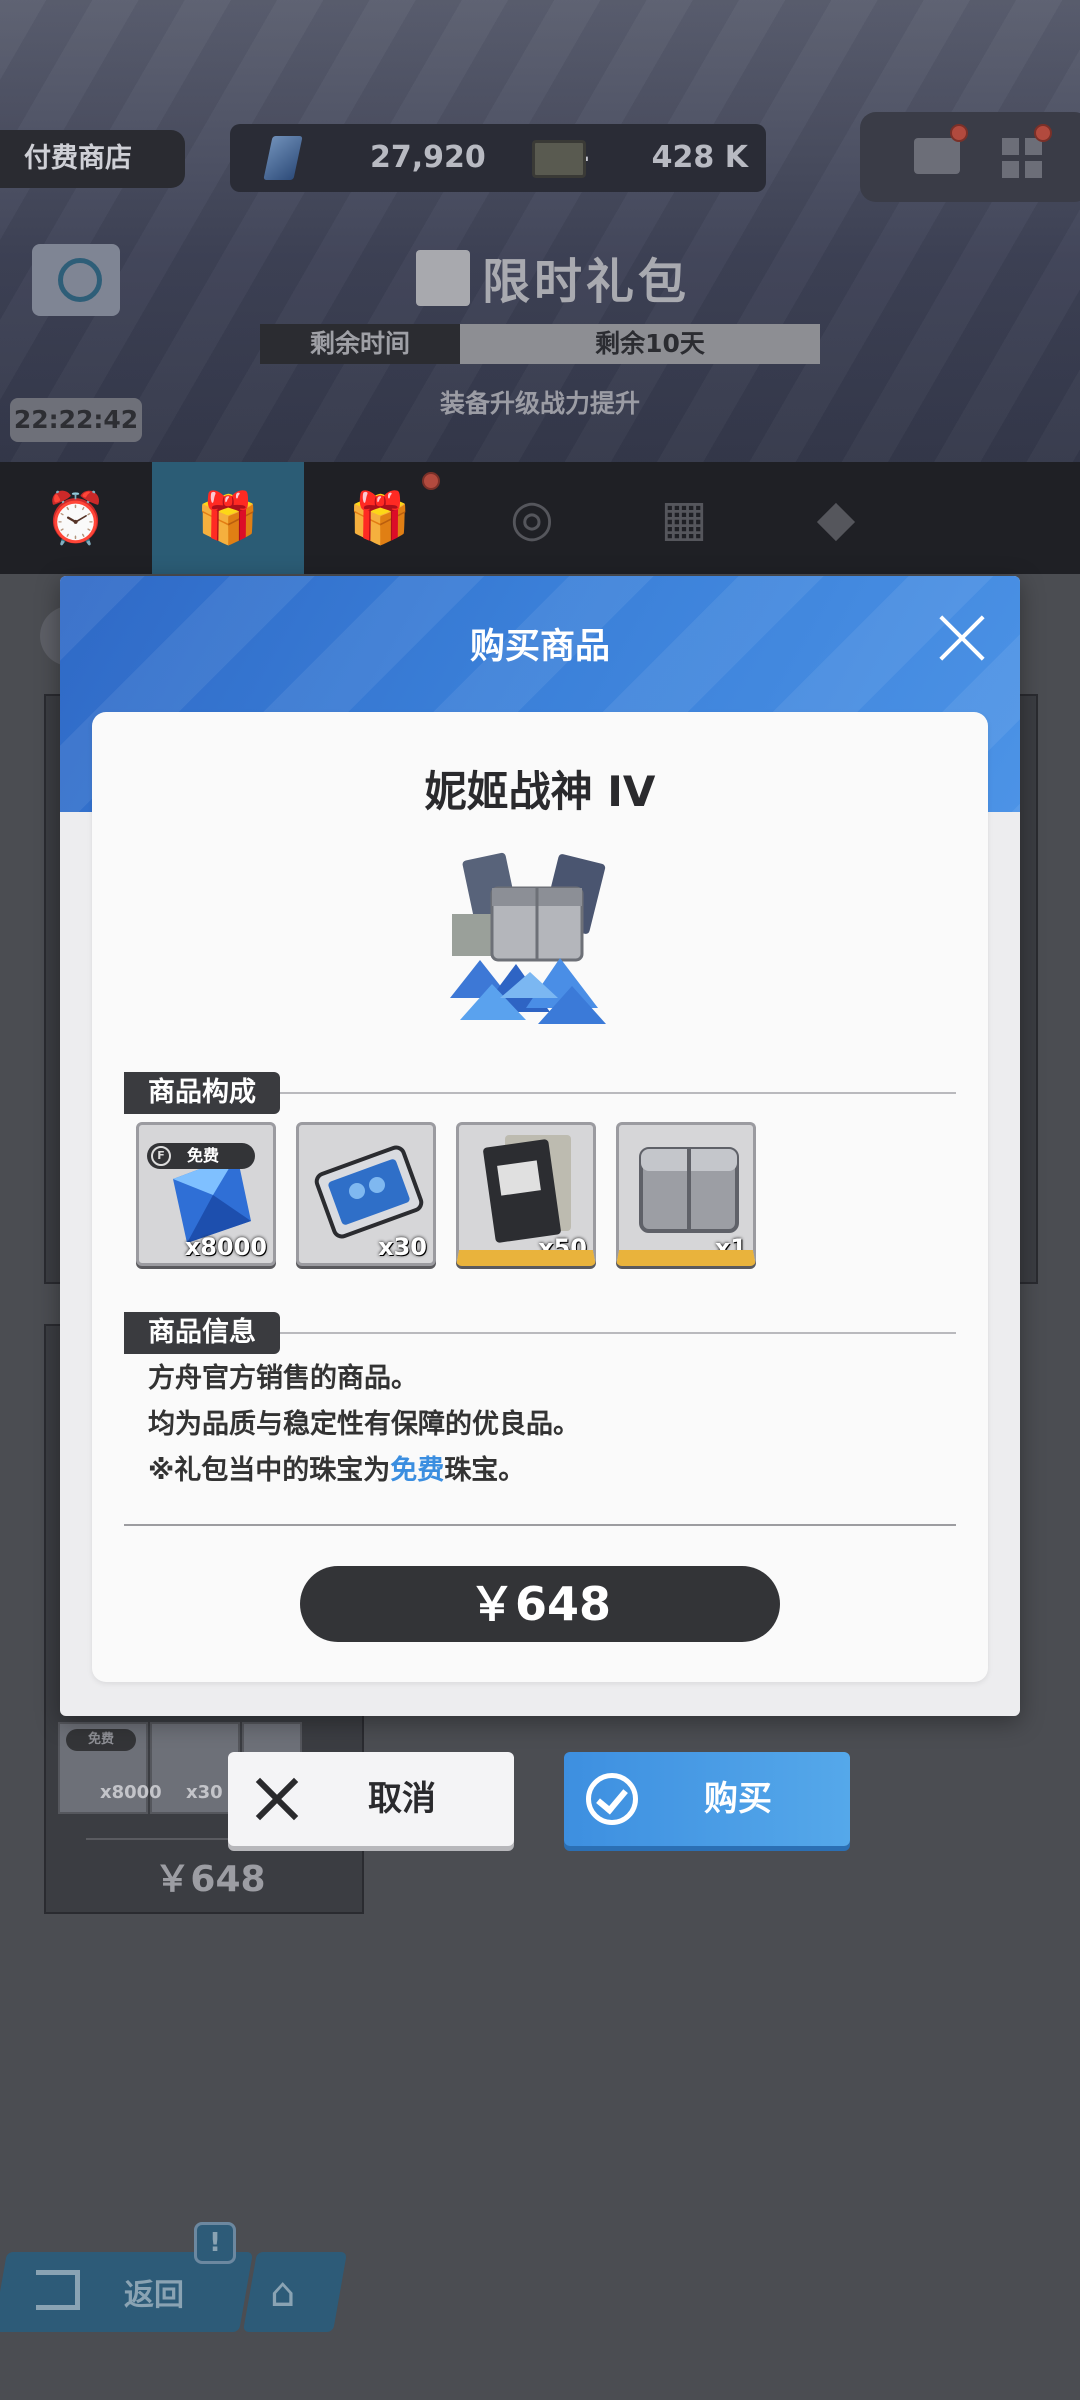 Image resolution: width=1080 pixels, height=2400 pixels. What do you see at coordinates (364, 1424) in the screenshot?
I see `info-line-2: 均为品质与稳定性有保障的优良品。` at bounding box center [364, 1424].